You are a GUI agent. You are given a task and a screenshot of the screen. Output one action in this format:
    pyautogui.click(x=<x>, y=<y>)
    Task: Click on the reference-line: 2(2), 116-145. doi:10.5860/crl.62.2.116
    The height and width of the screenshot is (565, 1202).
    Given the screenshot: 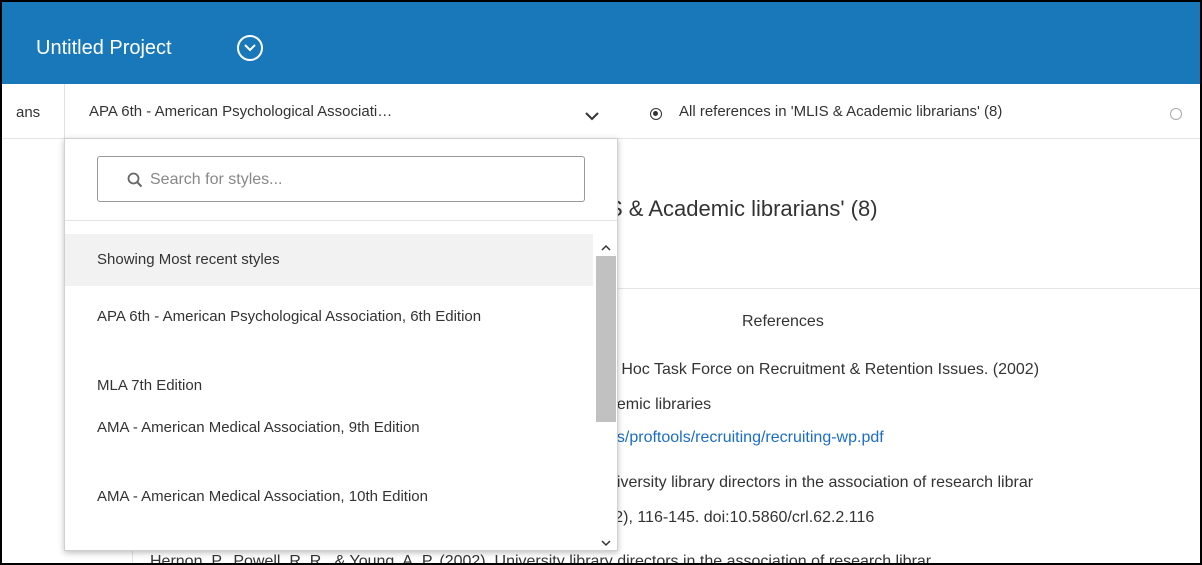 What is the action you would take?
    pyautogui.click(x=737, y=517)
    